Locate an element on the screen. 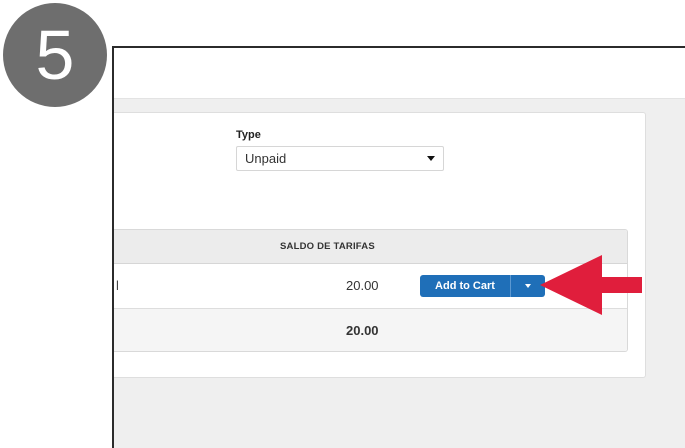  row-left-text: l is located at coordinates (117, 285).